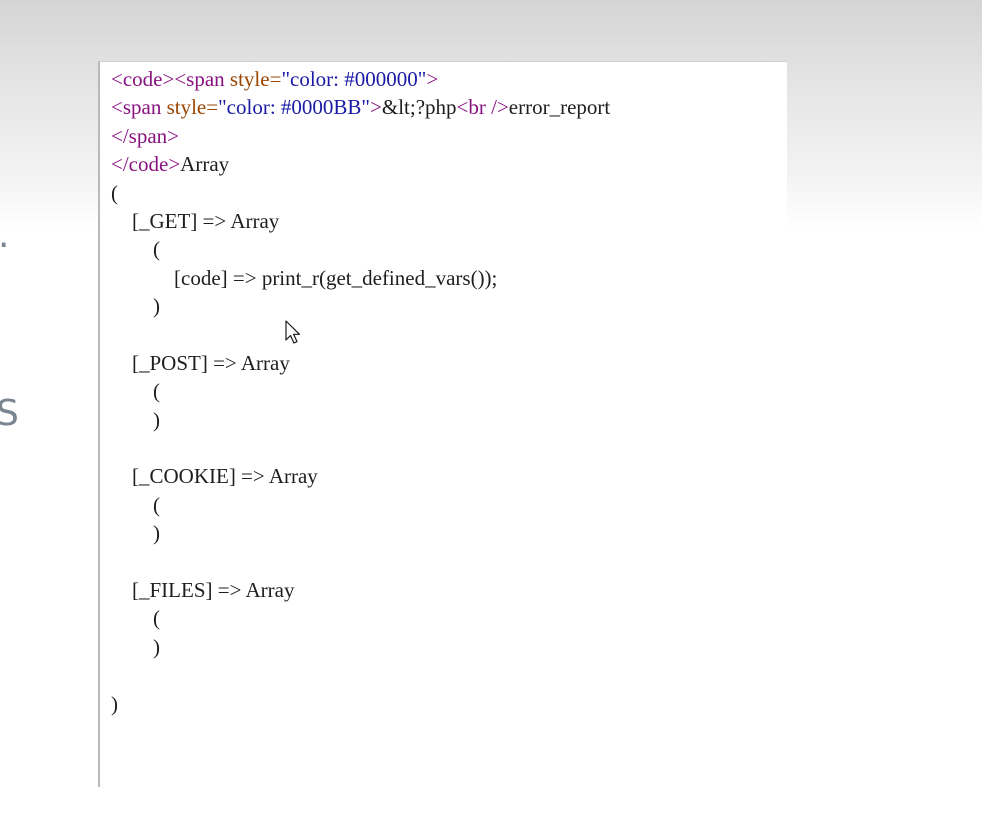 Image resolution: width=982 pixels, height=813 pixels. I want to click on style-attribute-value: "color: #0000BB", so click(294, 107).